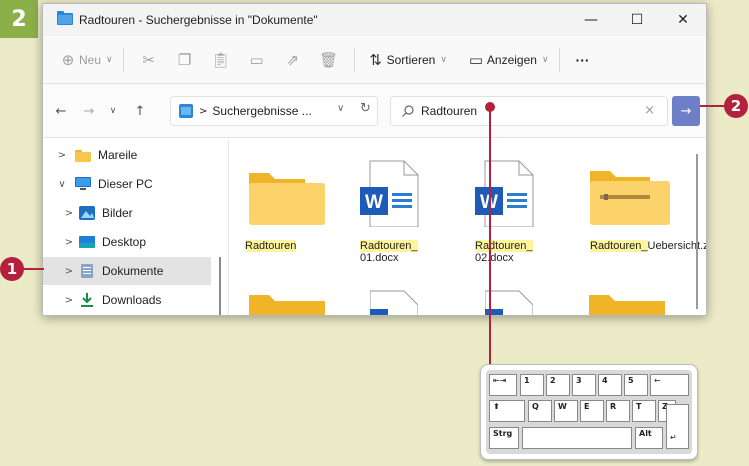 The image size is (749, 466). What do you see at coordinates (504, 252) in the screenshot?
I see `file-name: Radtouren_ 02.docx` at bounding box center [504, 252].